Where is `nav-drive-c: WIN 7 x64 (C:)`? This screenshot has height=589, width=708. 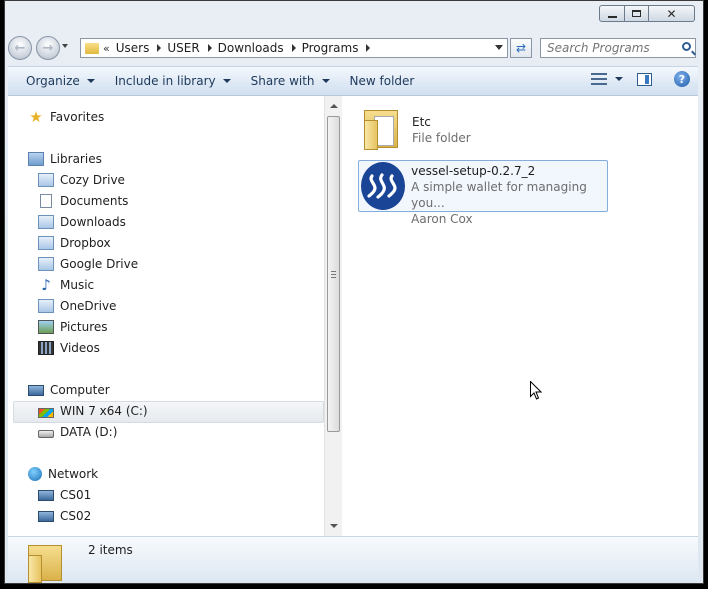 nav-drive-c: WIN 7 x64 (C:) is located at coordinates (93, 411).